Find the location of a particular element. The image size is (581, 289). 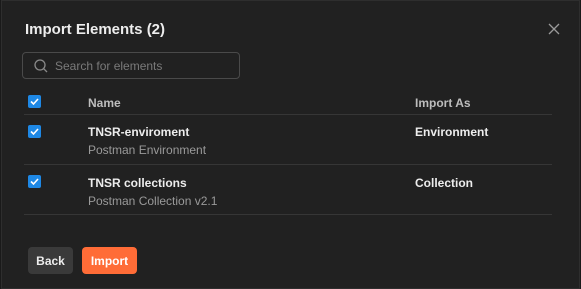

dialog-title: Import Elements (2) is located at coordinates (95, 29).